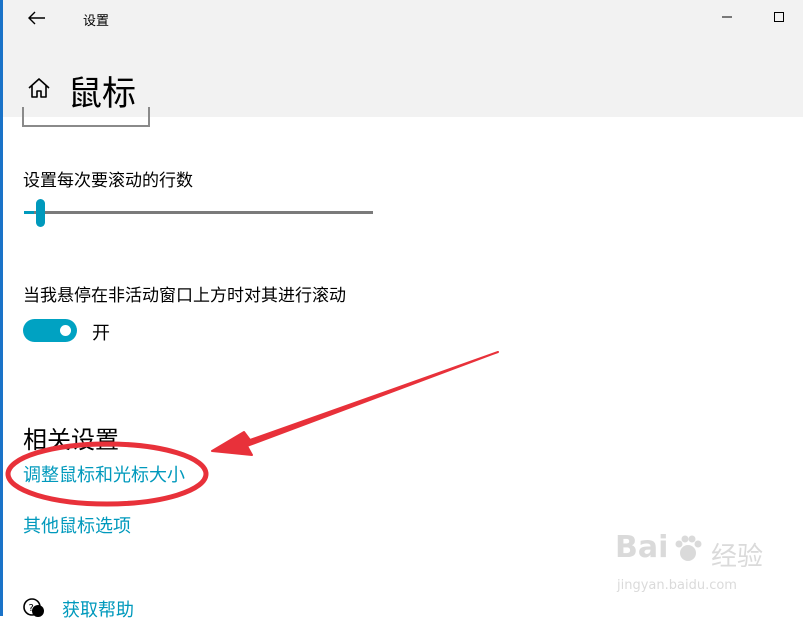 This screenshot has height=623, width=803. What do you see at coordinates (98, 609) in the screenshot?
I see `get-help-link: 获取帮助` at bounding box center [98, 609].